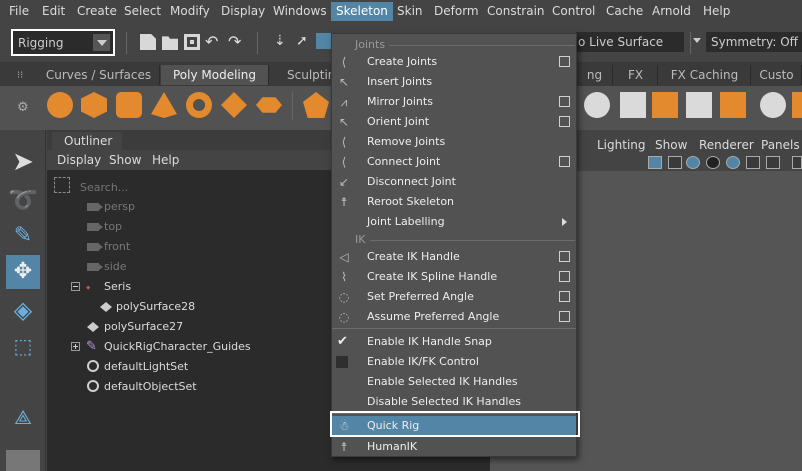  I want to click on scale-tool-icon: ⬚, so click(23, 346).